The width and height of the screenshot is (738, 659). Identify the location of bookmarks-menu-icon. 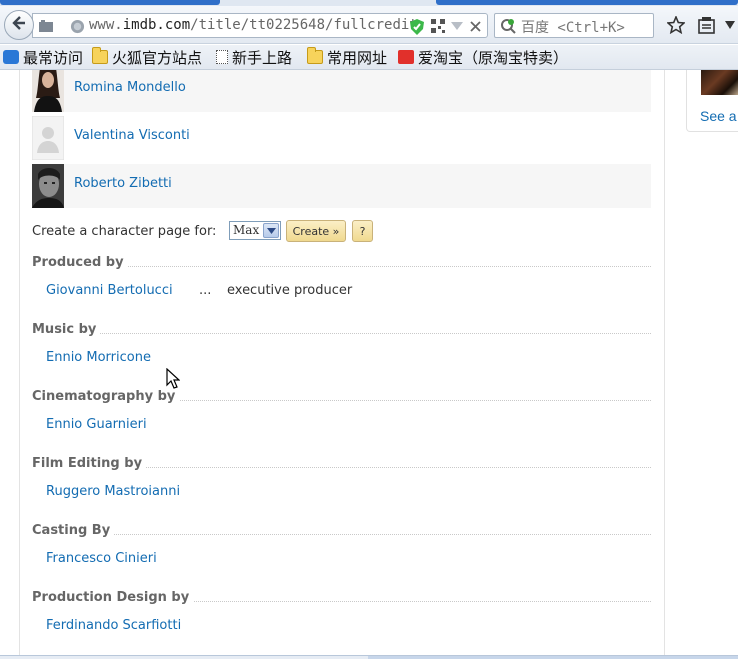
(11, 57).